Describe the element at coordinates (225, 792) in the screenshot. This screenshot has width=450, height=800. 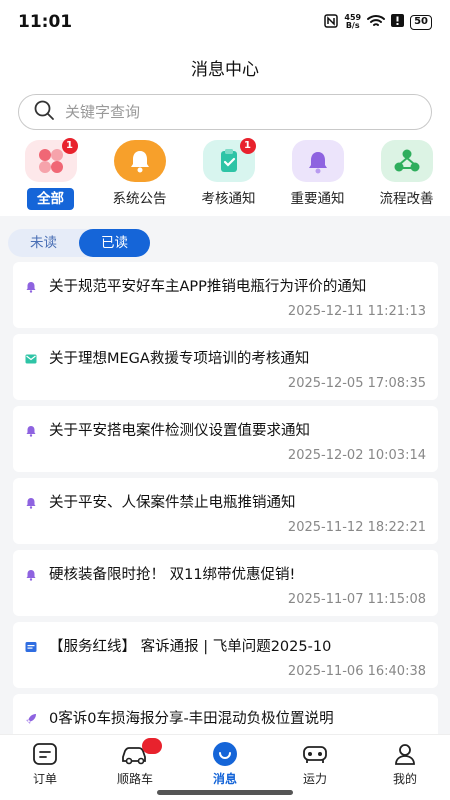
I see `home-indicator` at that location.